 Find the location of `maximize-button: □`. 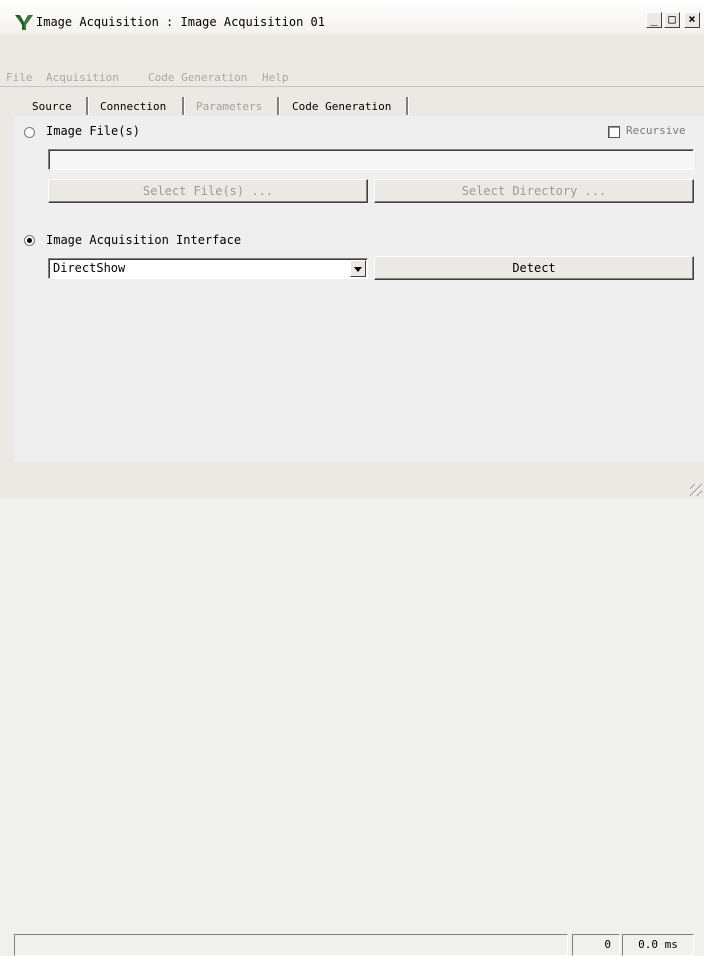

maximize-button: □ is located at coordinates (672, 20).